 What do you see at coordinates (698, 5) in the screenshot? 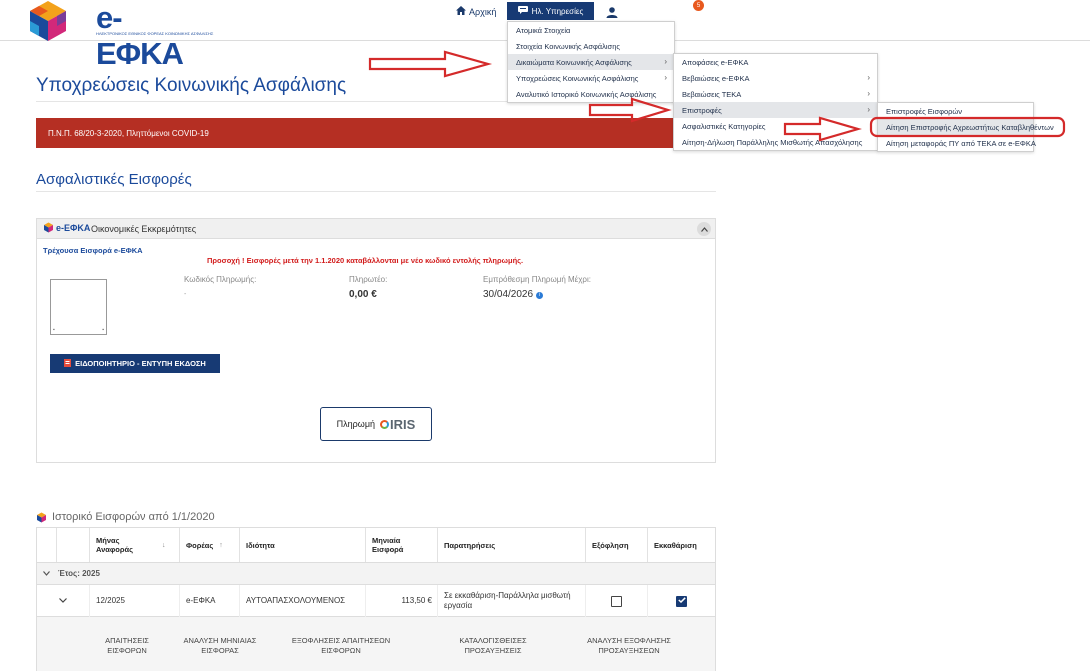
I see `notification-badge: 5` at bounding box center [698, 5].